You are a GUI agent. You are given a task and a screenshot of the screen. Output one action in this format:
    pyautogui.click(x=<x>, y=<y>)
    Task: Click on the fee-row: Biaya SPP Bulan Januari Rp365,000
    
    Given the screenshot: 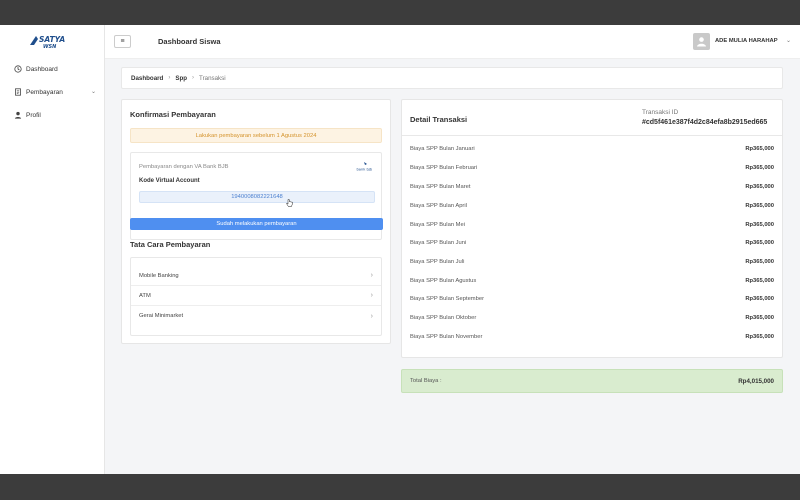 What is the action you would take?
    pyautogui.click(x=592, y=152)
    